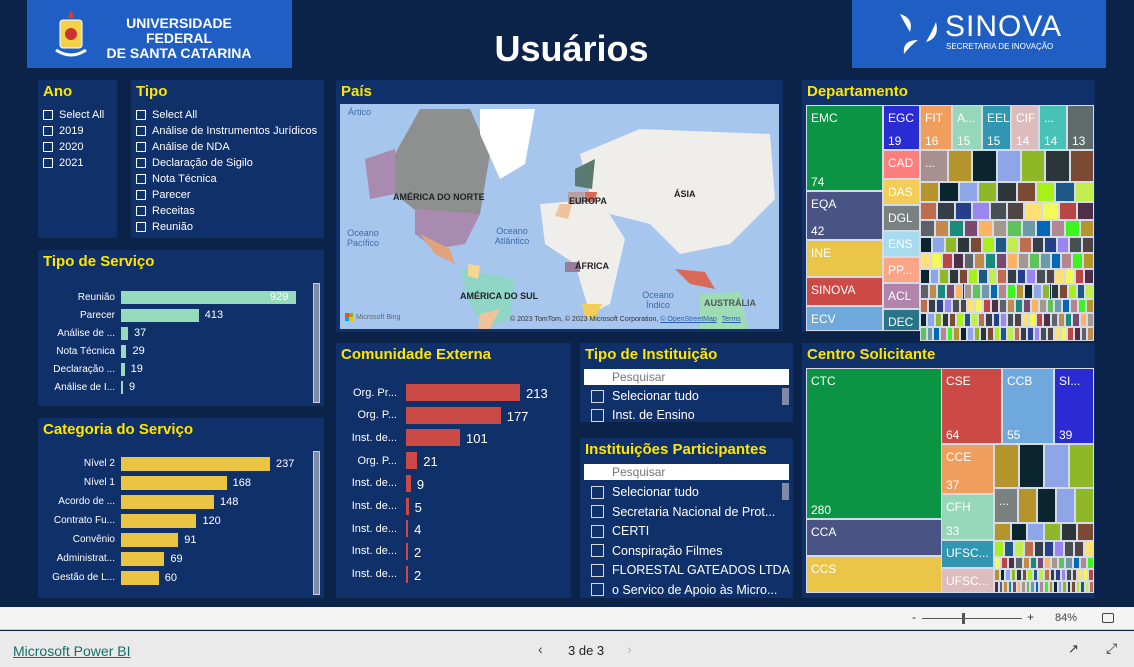 The image size is (1134, 667). I want to click on osm-link: © OpenStreetMap, so click(688, 319).